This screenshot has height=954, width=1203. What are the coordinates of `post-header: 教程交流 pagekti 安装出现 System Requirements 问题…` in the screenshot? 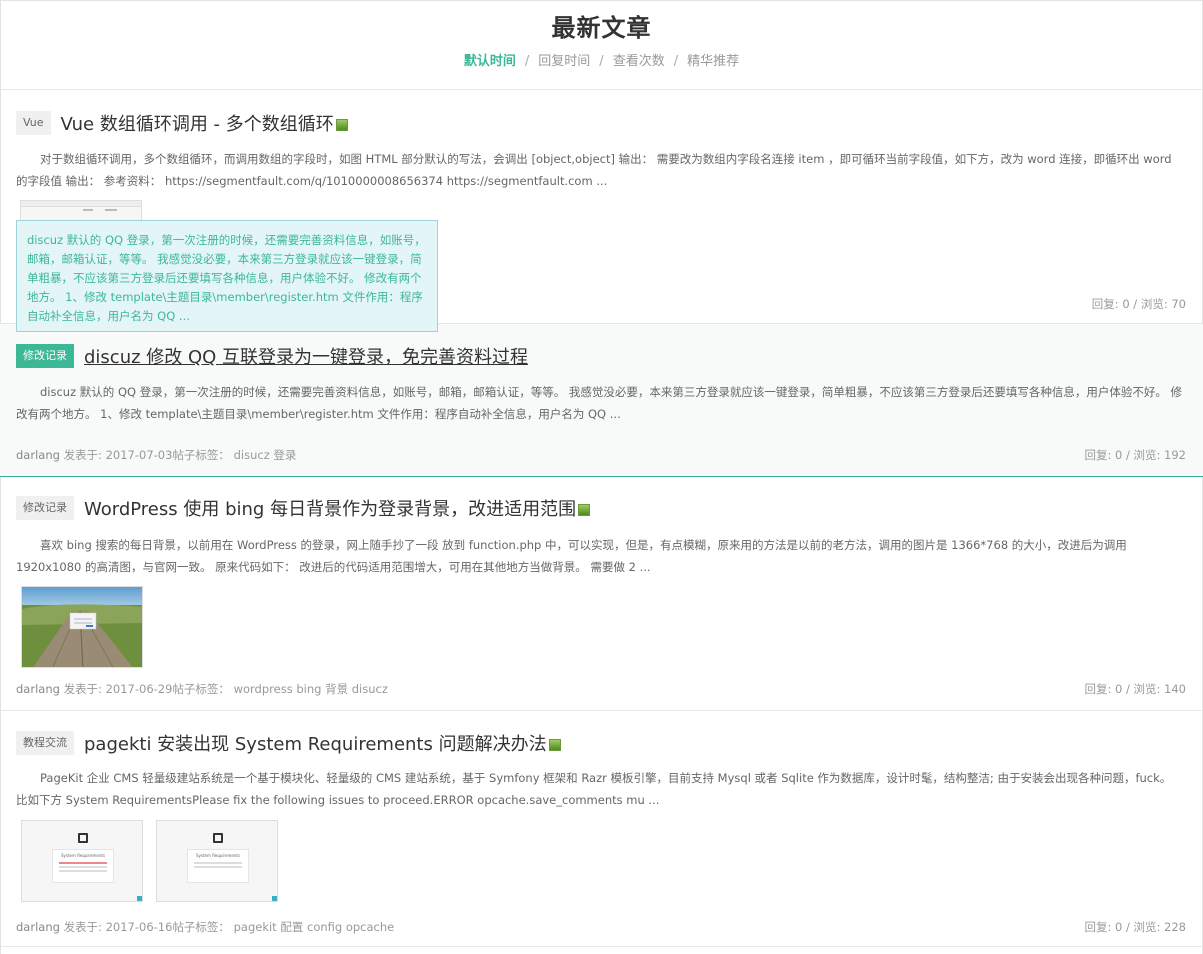 It's located at (288, 743).